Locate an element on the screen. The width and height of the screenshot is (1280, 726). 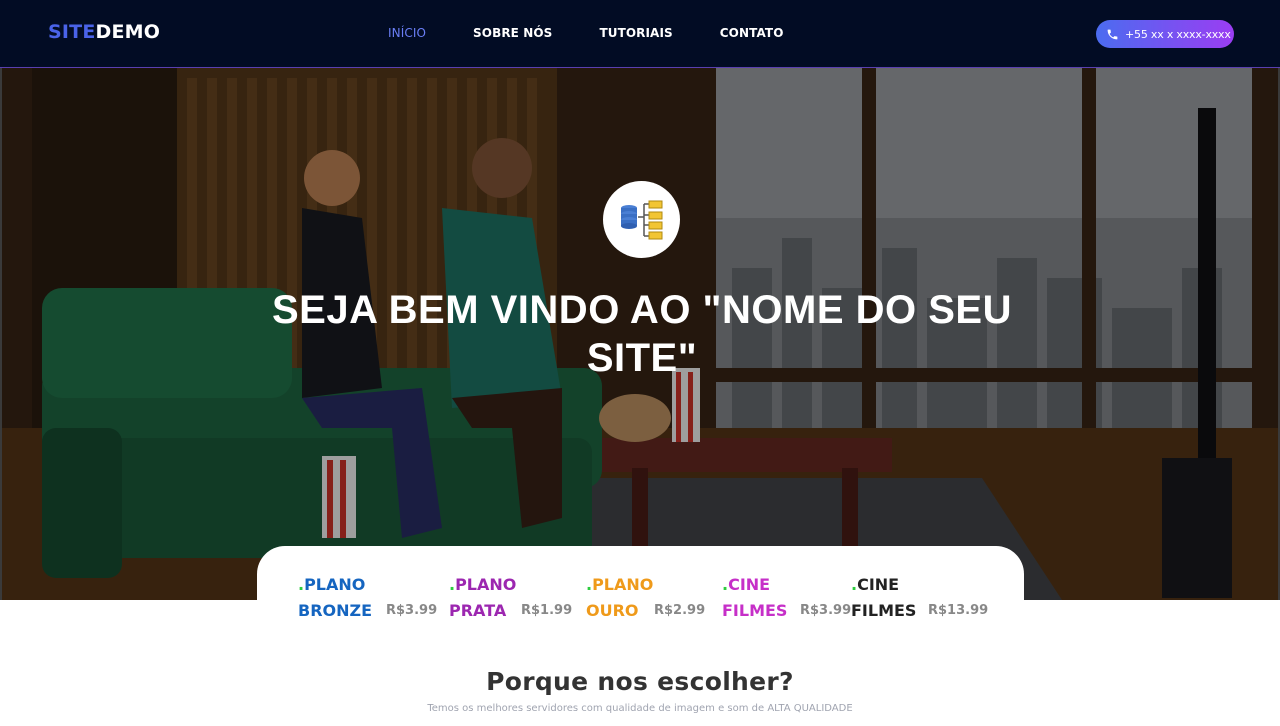
plan-line-2: OURO is located at coordinates (612, 610).